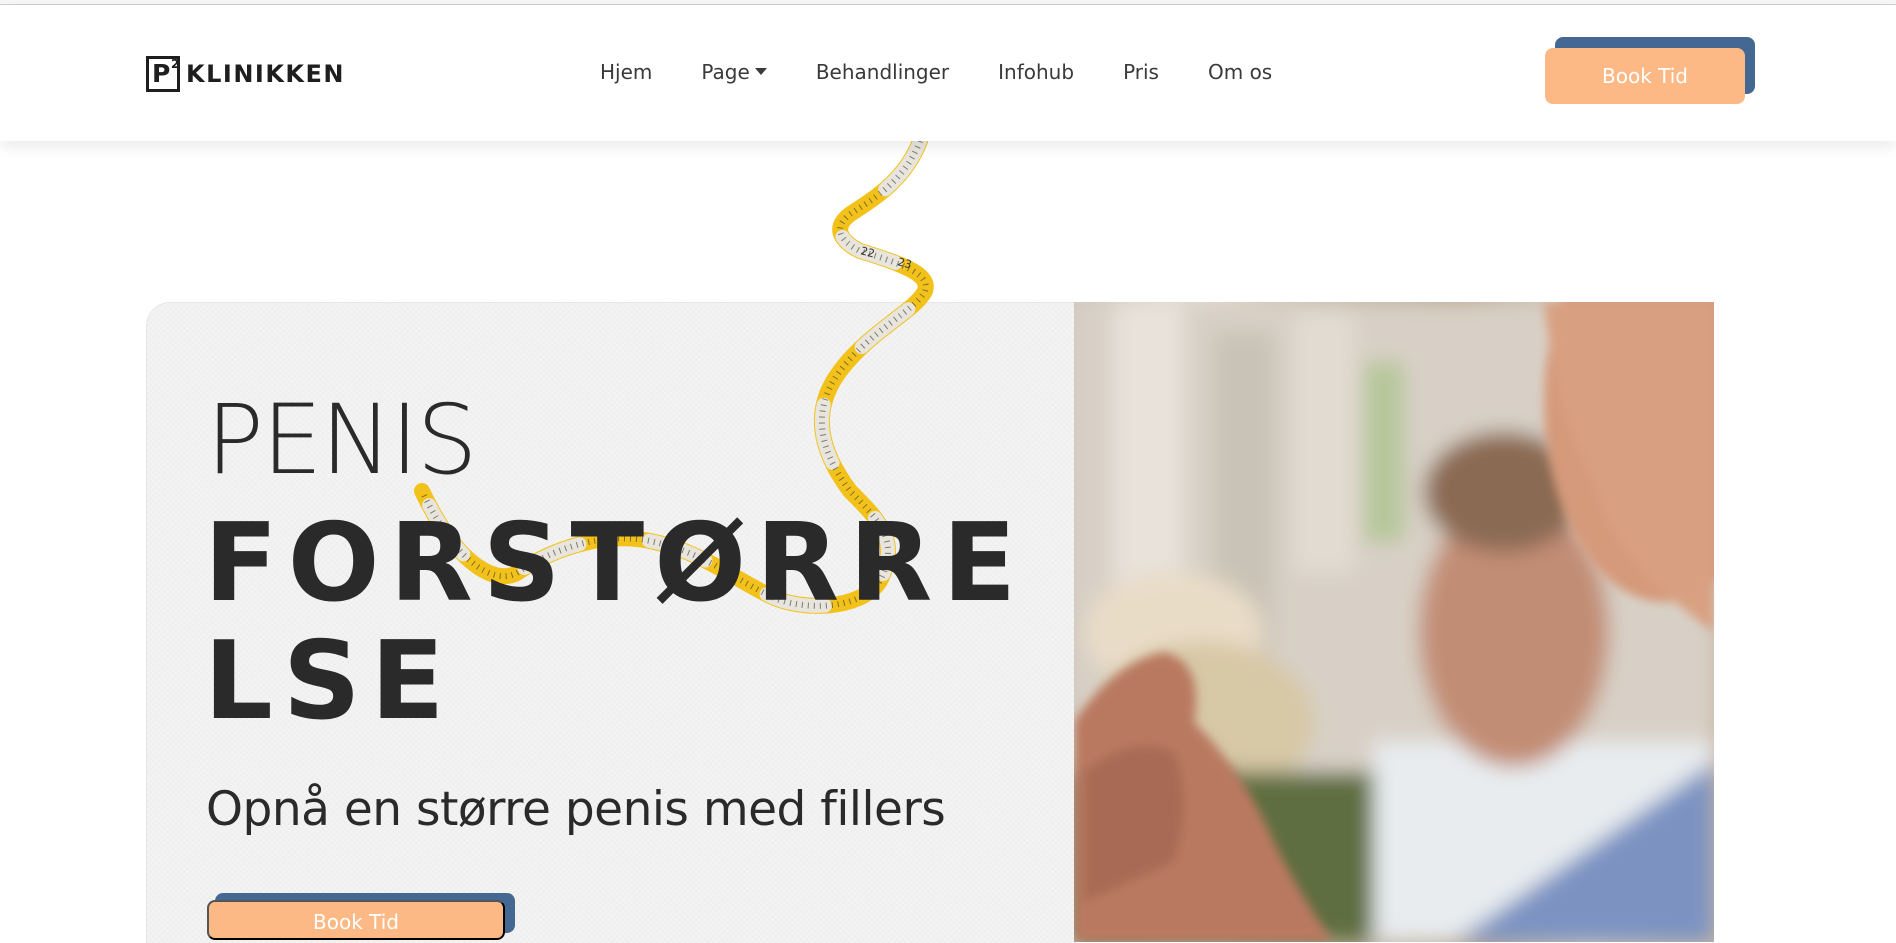 Image resolution: width=1896 pixels, height=943 pixels. Describe the element at coordinates (1036, 72) in the screenshot. I see `nav-item-infohub: Infohub` at that location.